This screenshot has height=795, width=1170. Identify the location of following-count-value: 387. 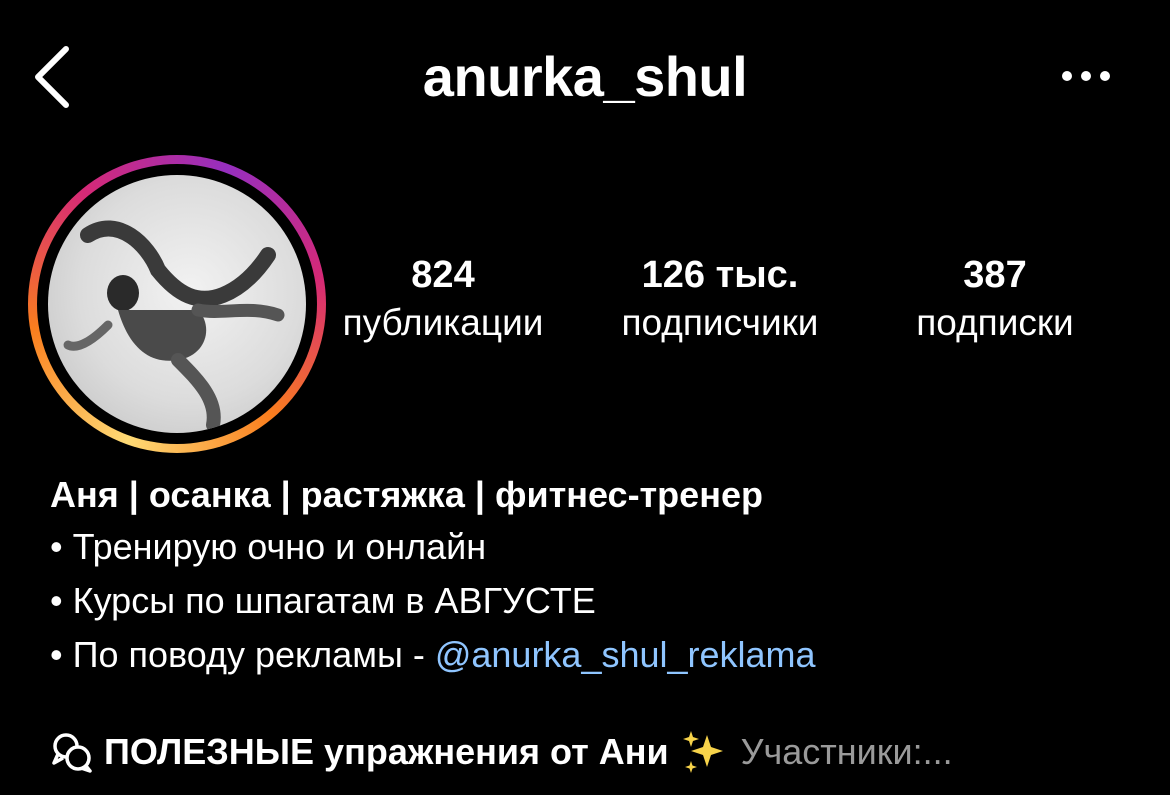
(995, 275).